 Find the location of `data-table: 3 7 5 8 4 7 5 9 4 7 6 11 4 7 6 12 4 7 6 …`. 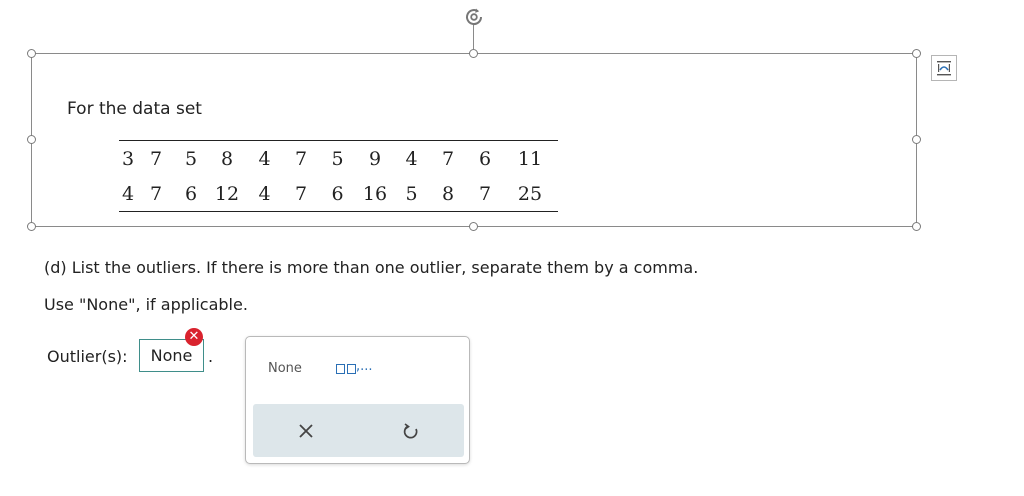

data-table: 3 7 5 8 4 7 5 9 4 7 6 11 4 7 6 12 4 7 6 … is located at coordinates (338, 176).